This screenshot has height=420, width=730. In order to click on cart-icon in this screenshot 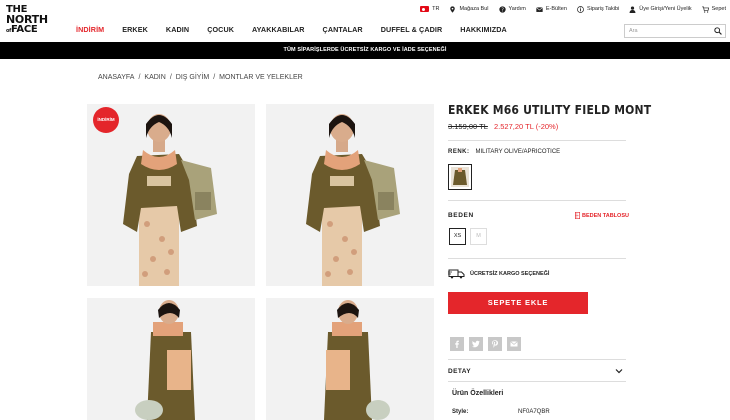, I will do `click(705, 9)`.